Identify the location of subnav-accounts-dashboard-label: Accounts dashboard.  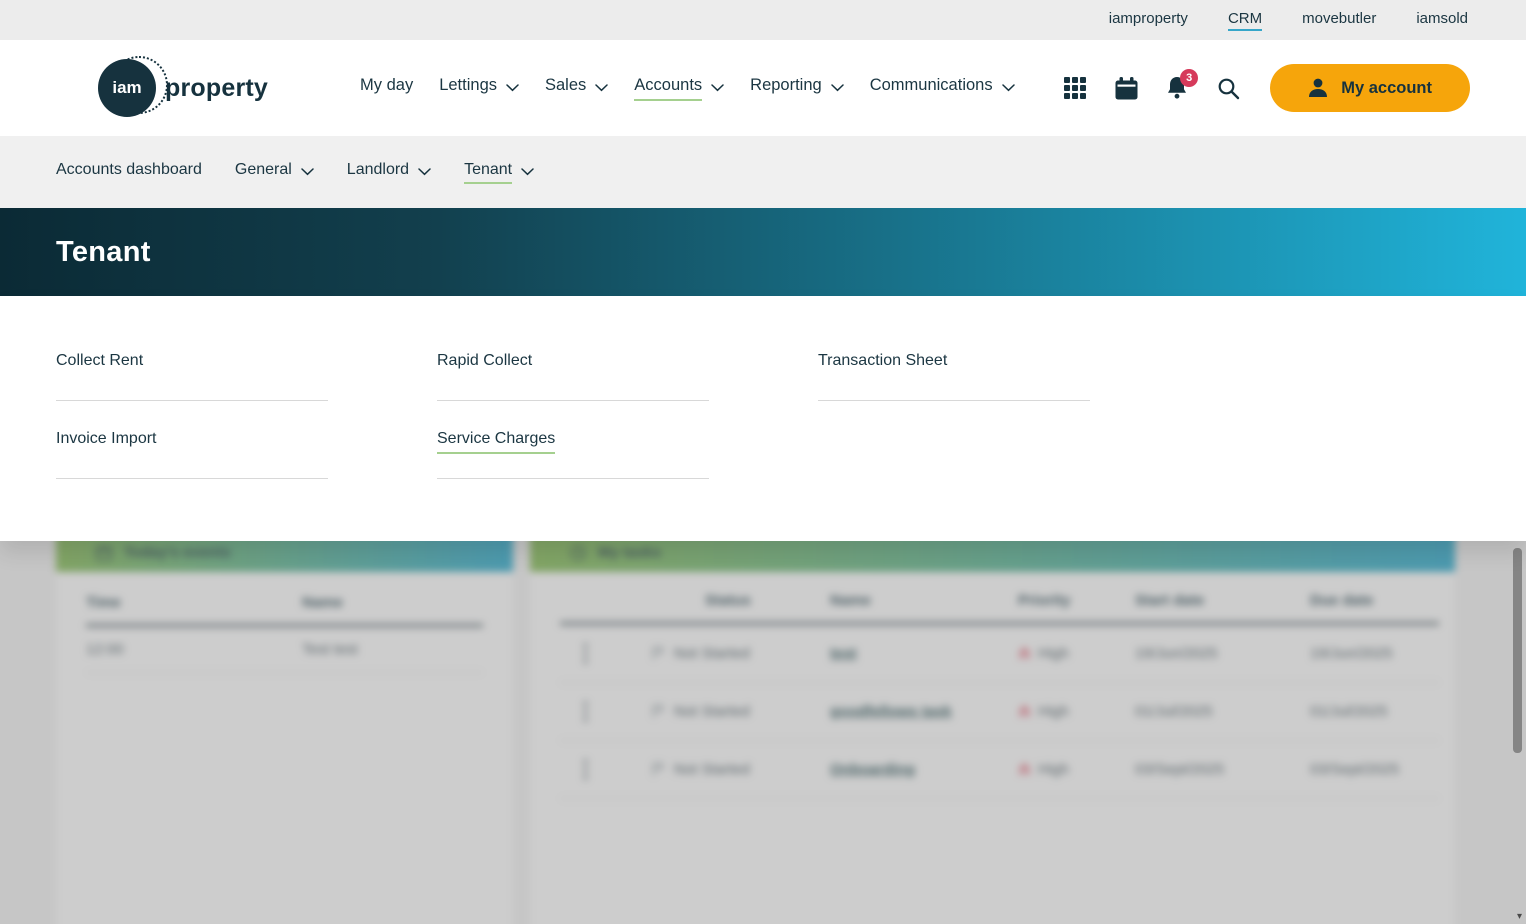
(129, 169).